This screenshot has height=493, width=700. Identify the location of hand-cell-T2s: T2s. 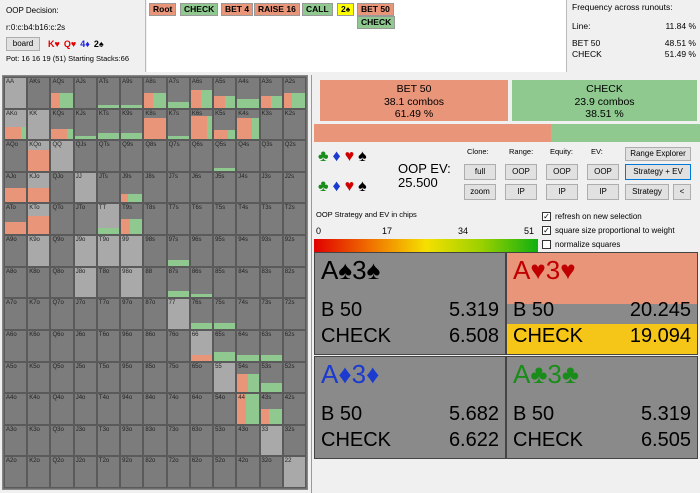
(294, 219).